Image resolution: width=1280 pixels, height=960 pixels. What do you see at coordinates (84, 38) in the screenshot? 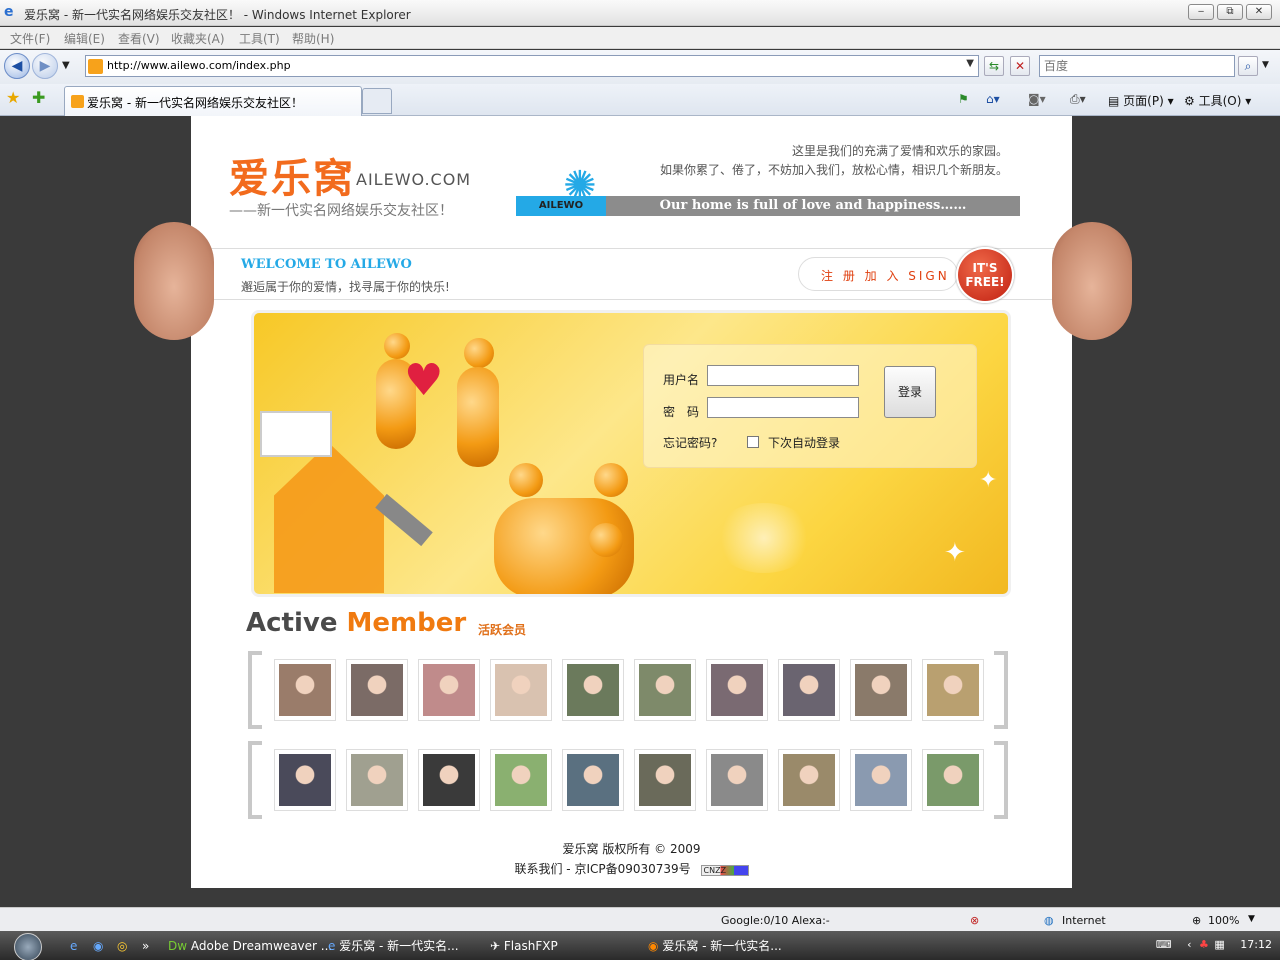
I see `menu-edit: 编辑(E)` at bounding box center [84, 38].